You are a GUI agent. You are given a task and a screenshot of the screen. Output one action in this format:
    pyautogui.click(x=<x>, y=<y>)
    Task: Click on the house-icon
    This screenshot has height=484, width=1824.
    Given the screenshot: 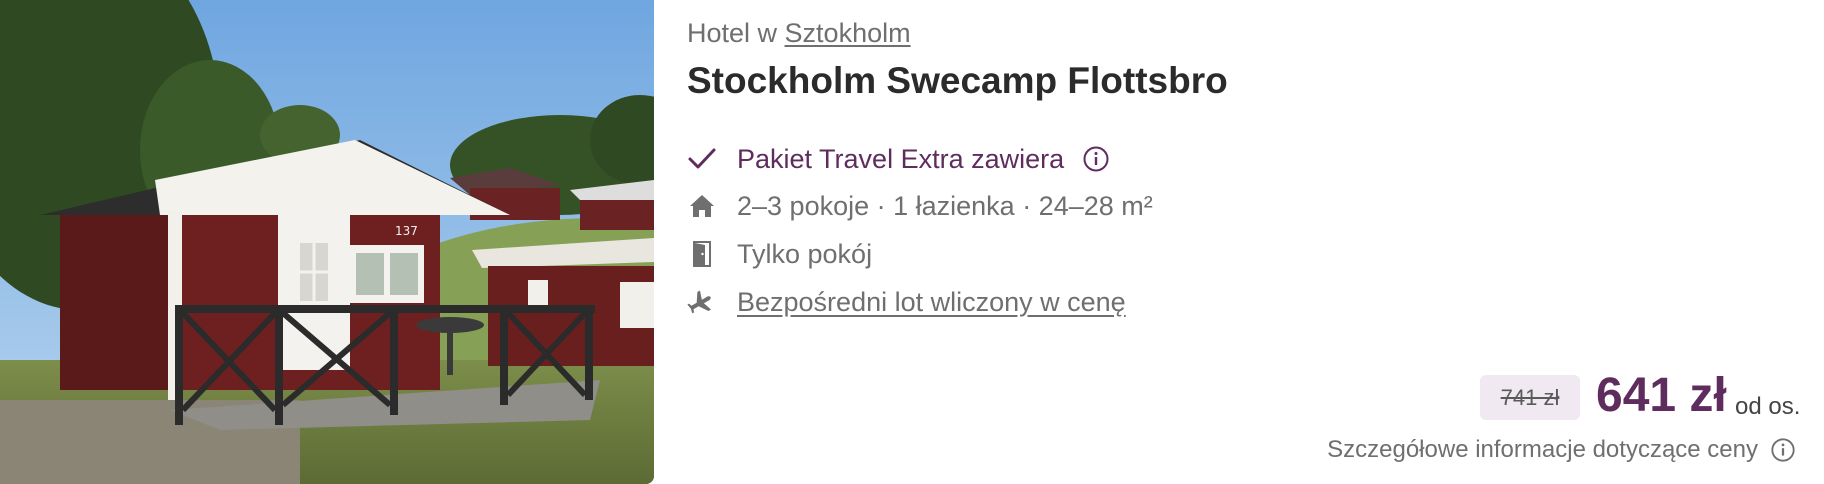 What is the action you would take?
    pyautogui.click(x=702, y=206)
    